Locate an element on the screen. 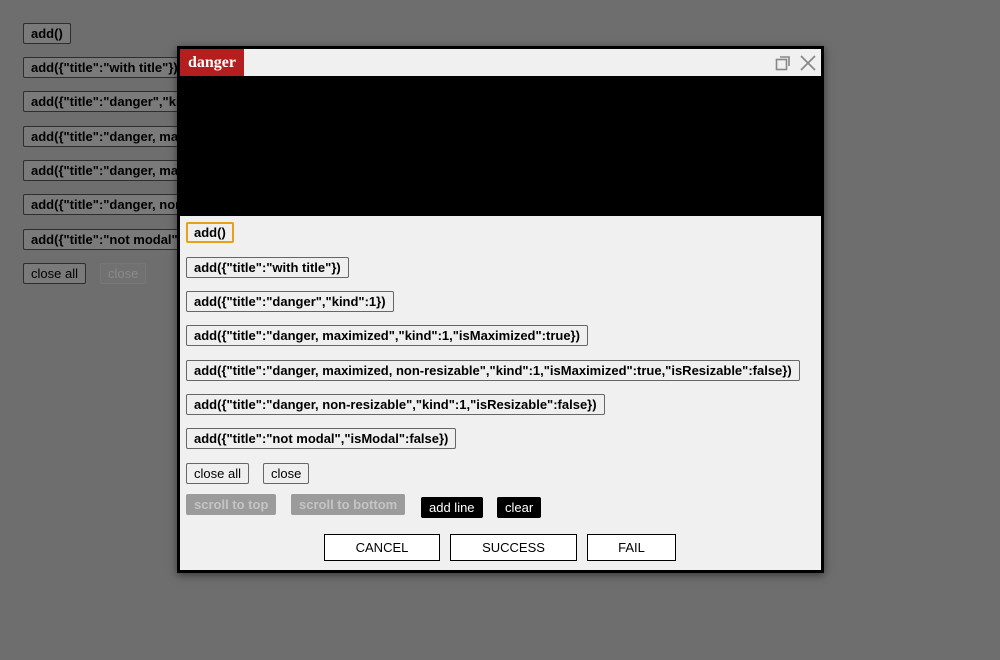 This screenshot has height=660, width=1000. bg-add-with-title-button: add({"title":"with title"}) is located at coordinates (104, 67).